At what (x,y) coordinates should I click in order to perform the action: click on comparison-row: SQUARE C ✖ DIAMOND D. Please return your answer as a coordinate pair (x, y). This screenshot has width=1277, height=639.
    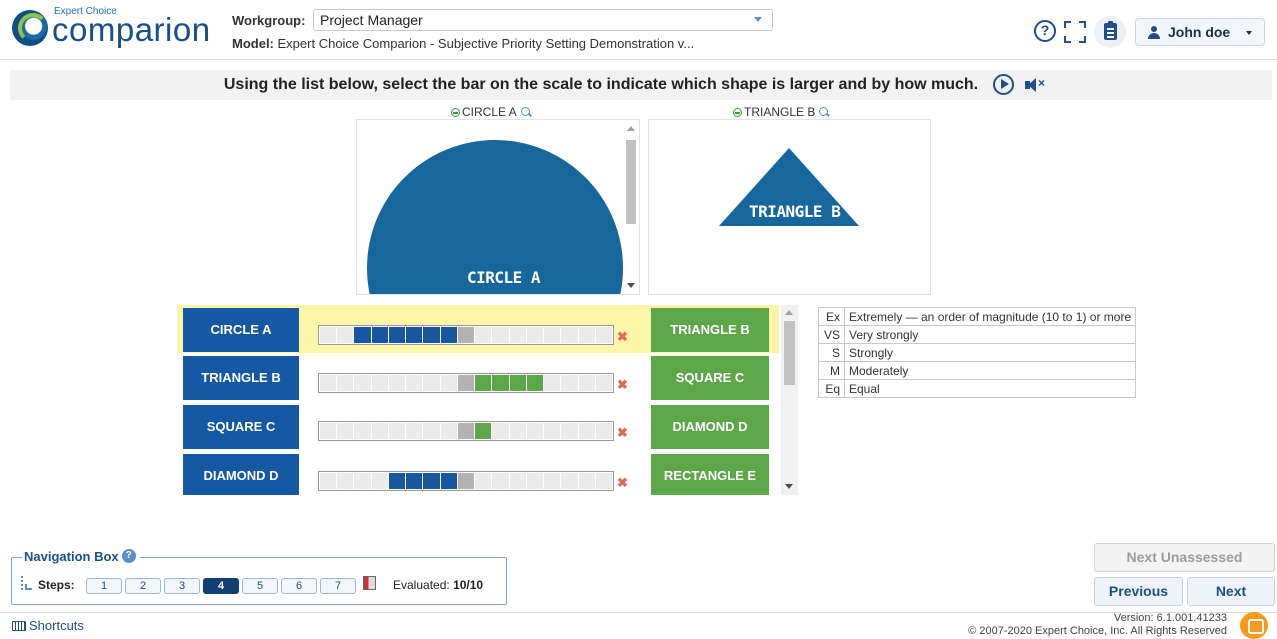
    Looking at the image, I should click on (478, 426).